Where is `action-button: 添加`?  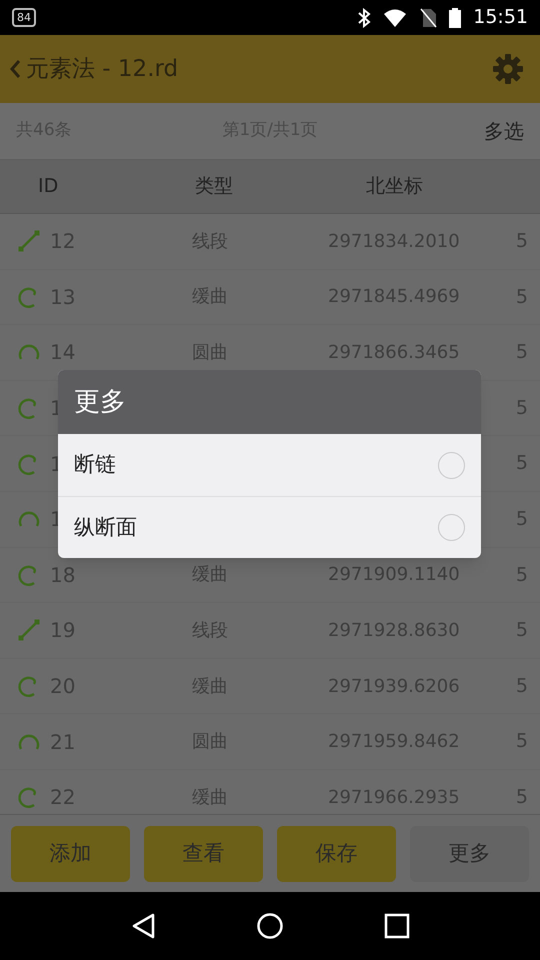
action-button: 添加 is located at coordinates (70, 854).